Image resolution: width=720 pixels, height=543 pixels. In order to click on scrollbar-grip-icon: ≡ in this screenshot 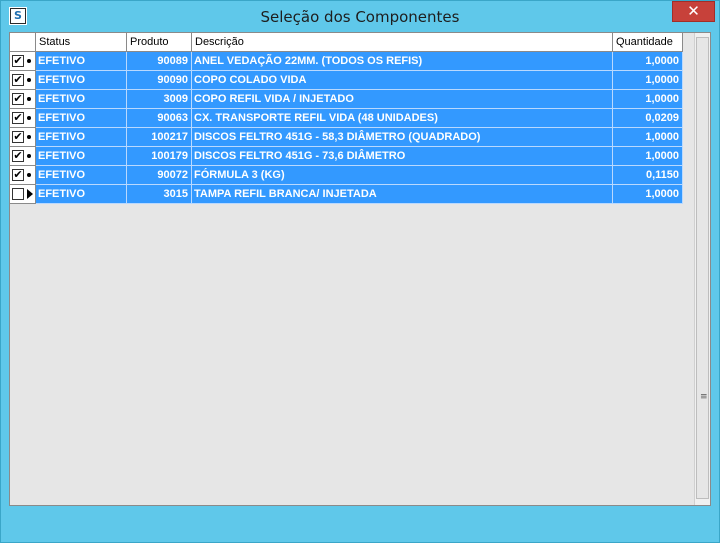, I will do `click(704, 397)`.